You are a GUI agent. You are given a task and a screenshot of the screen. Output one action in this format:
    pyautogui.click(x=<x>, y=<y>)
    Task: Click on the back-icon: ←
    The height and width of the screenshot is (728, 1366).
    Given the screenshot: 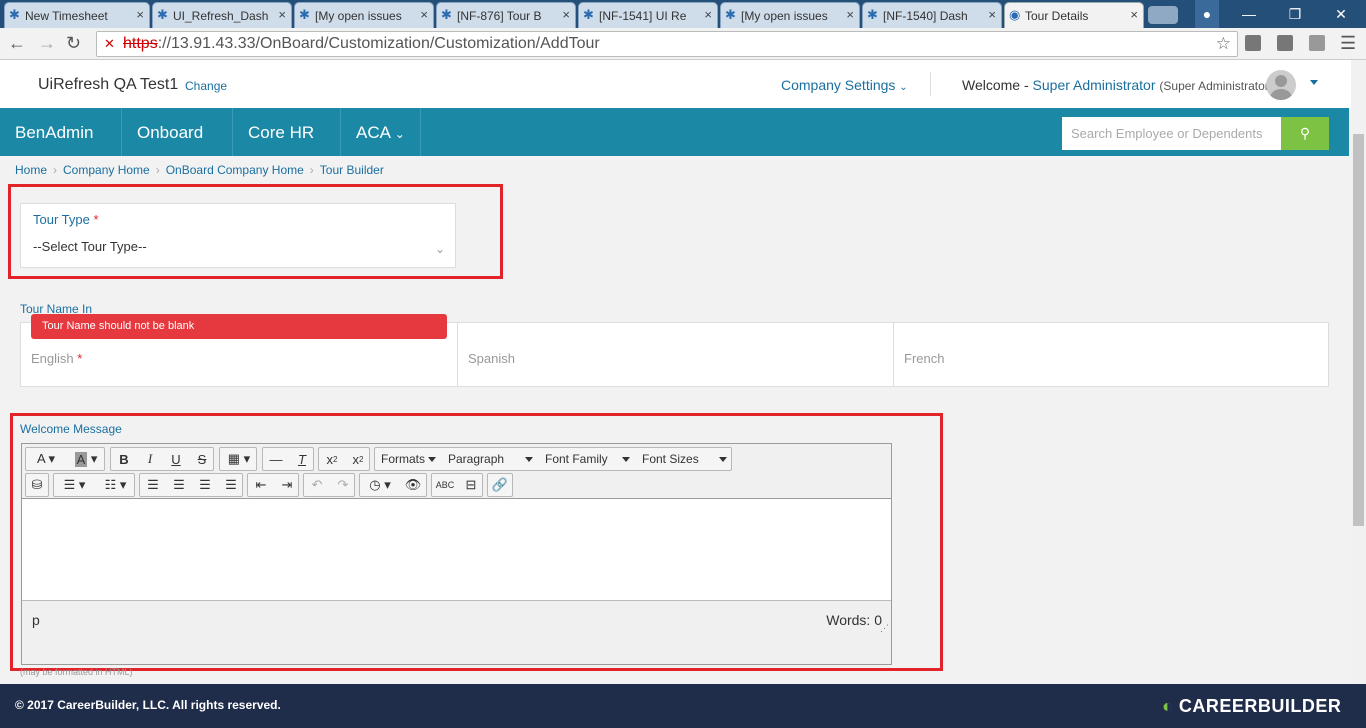 What is the action you would take?
    pyautogui.click(x=17, y=43)
    